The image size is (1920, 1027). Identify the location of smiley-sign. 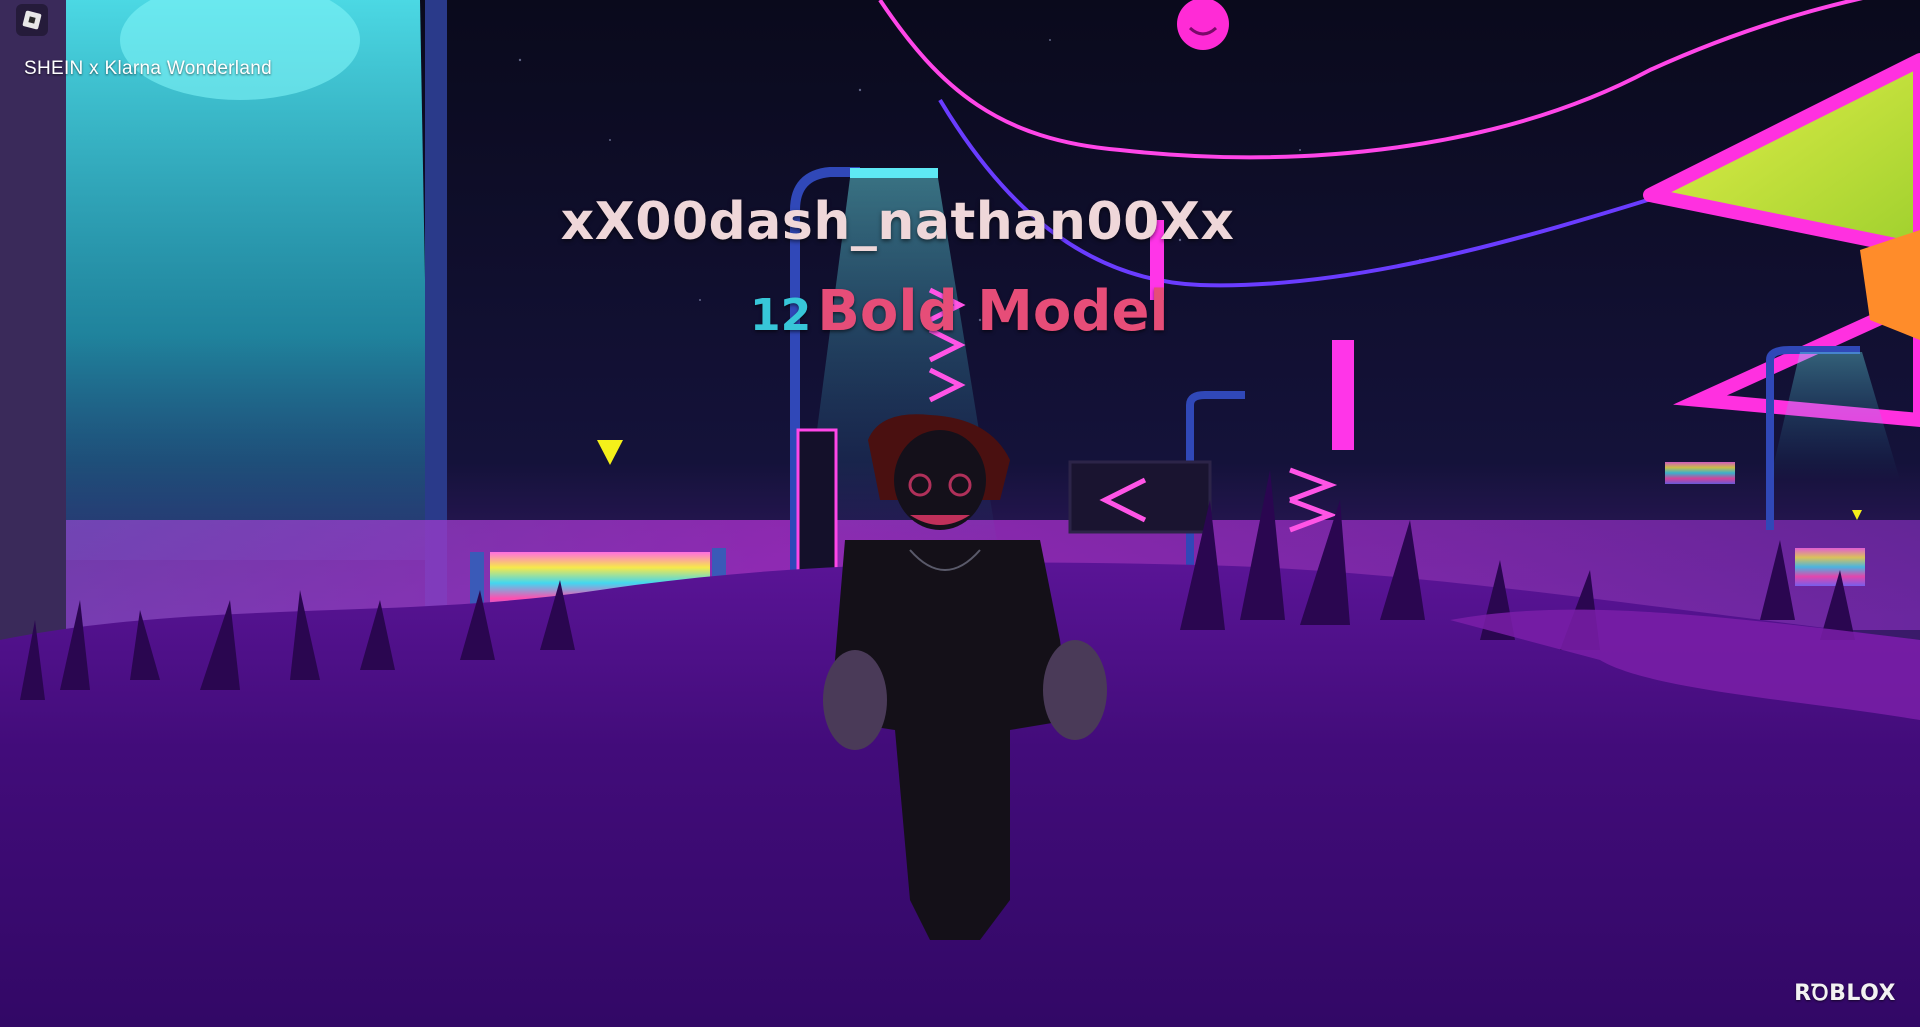
(1203, 25).